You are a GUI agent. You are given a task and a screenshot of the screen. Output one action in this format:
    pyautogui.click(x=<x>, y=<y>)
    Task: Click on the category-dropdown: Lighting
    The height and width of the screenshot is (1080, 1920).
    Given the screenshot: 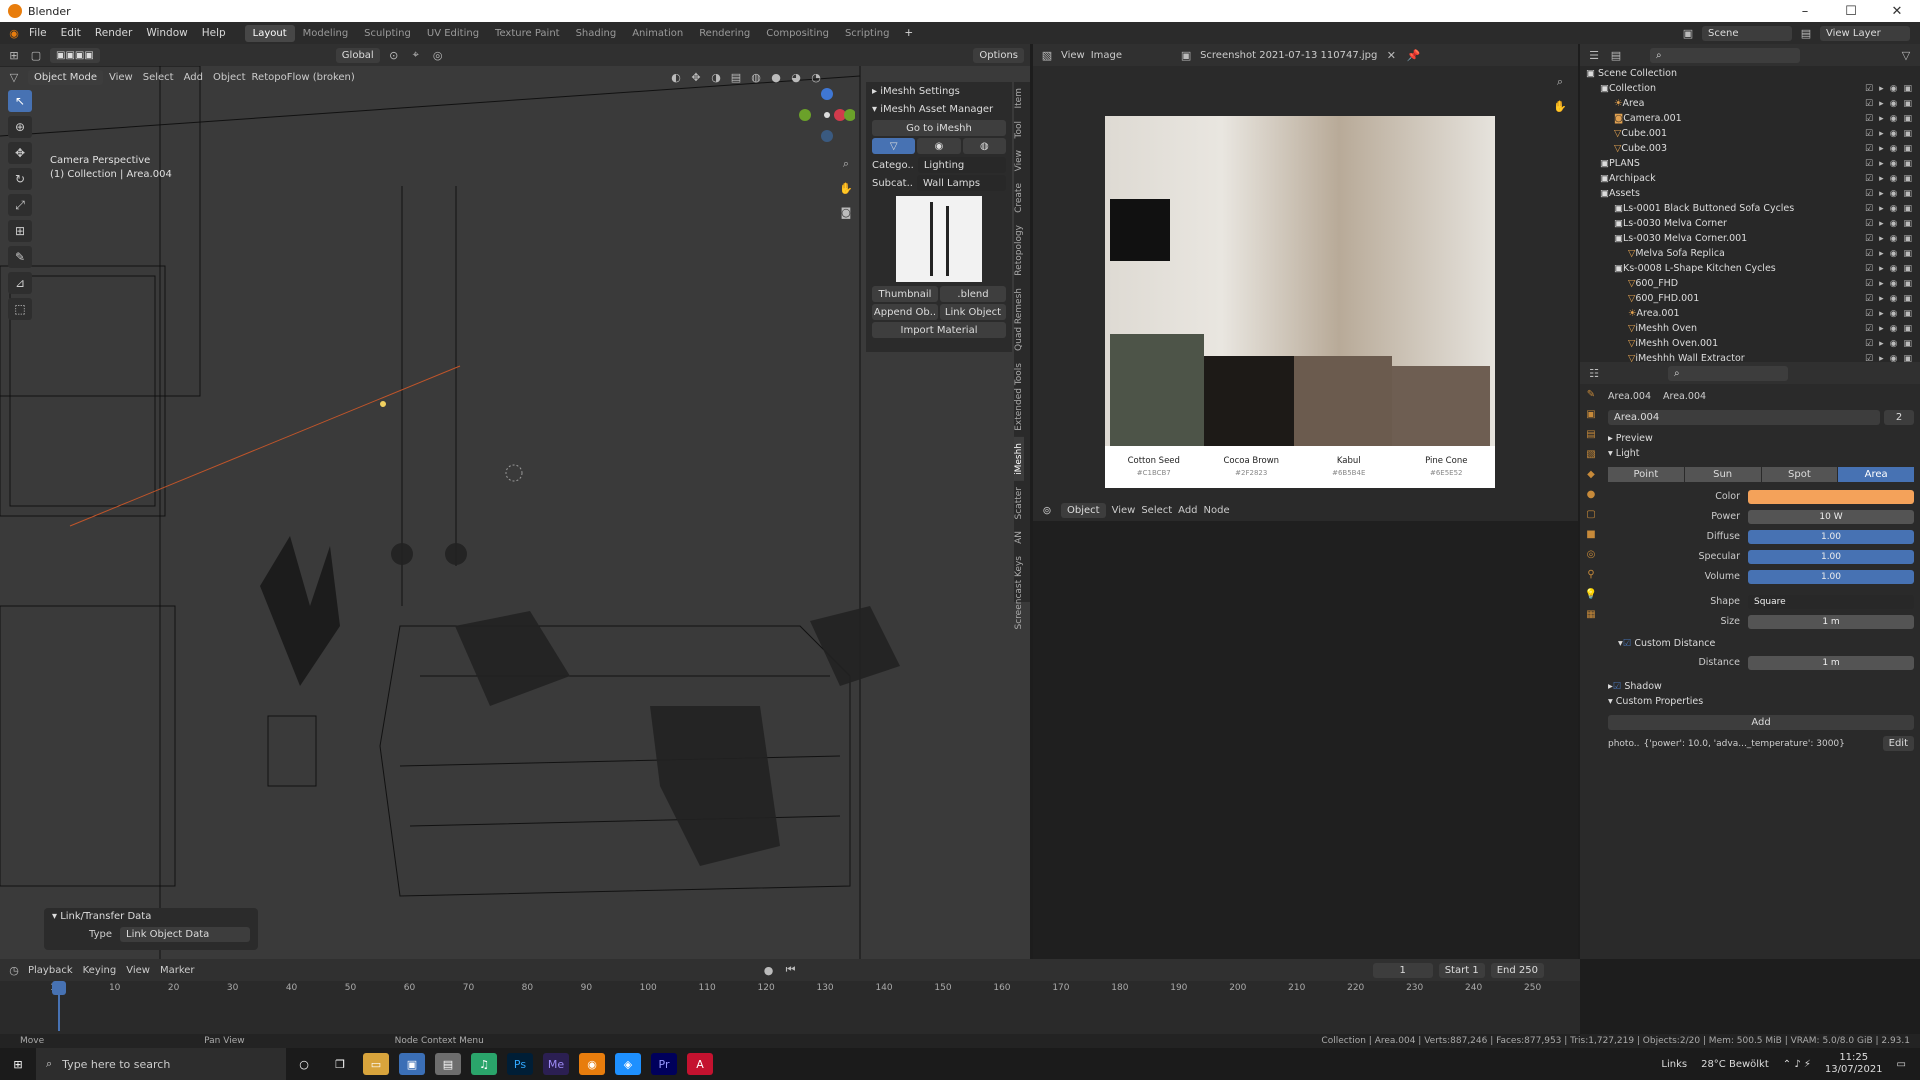 What is the action you would take?
    pyautogui.click(x=961, y=165)
    